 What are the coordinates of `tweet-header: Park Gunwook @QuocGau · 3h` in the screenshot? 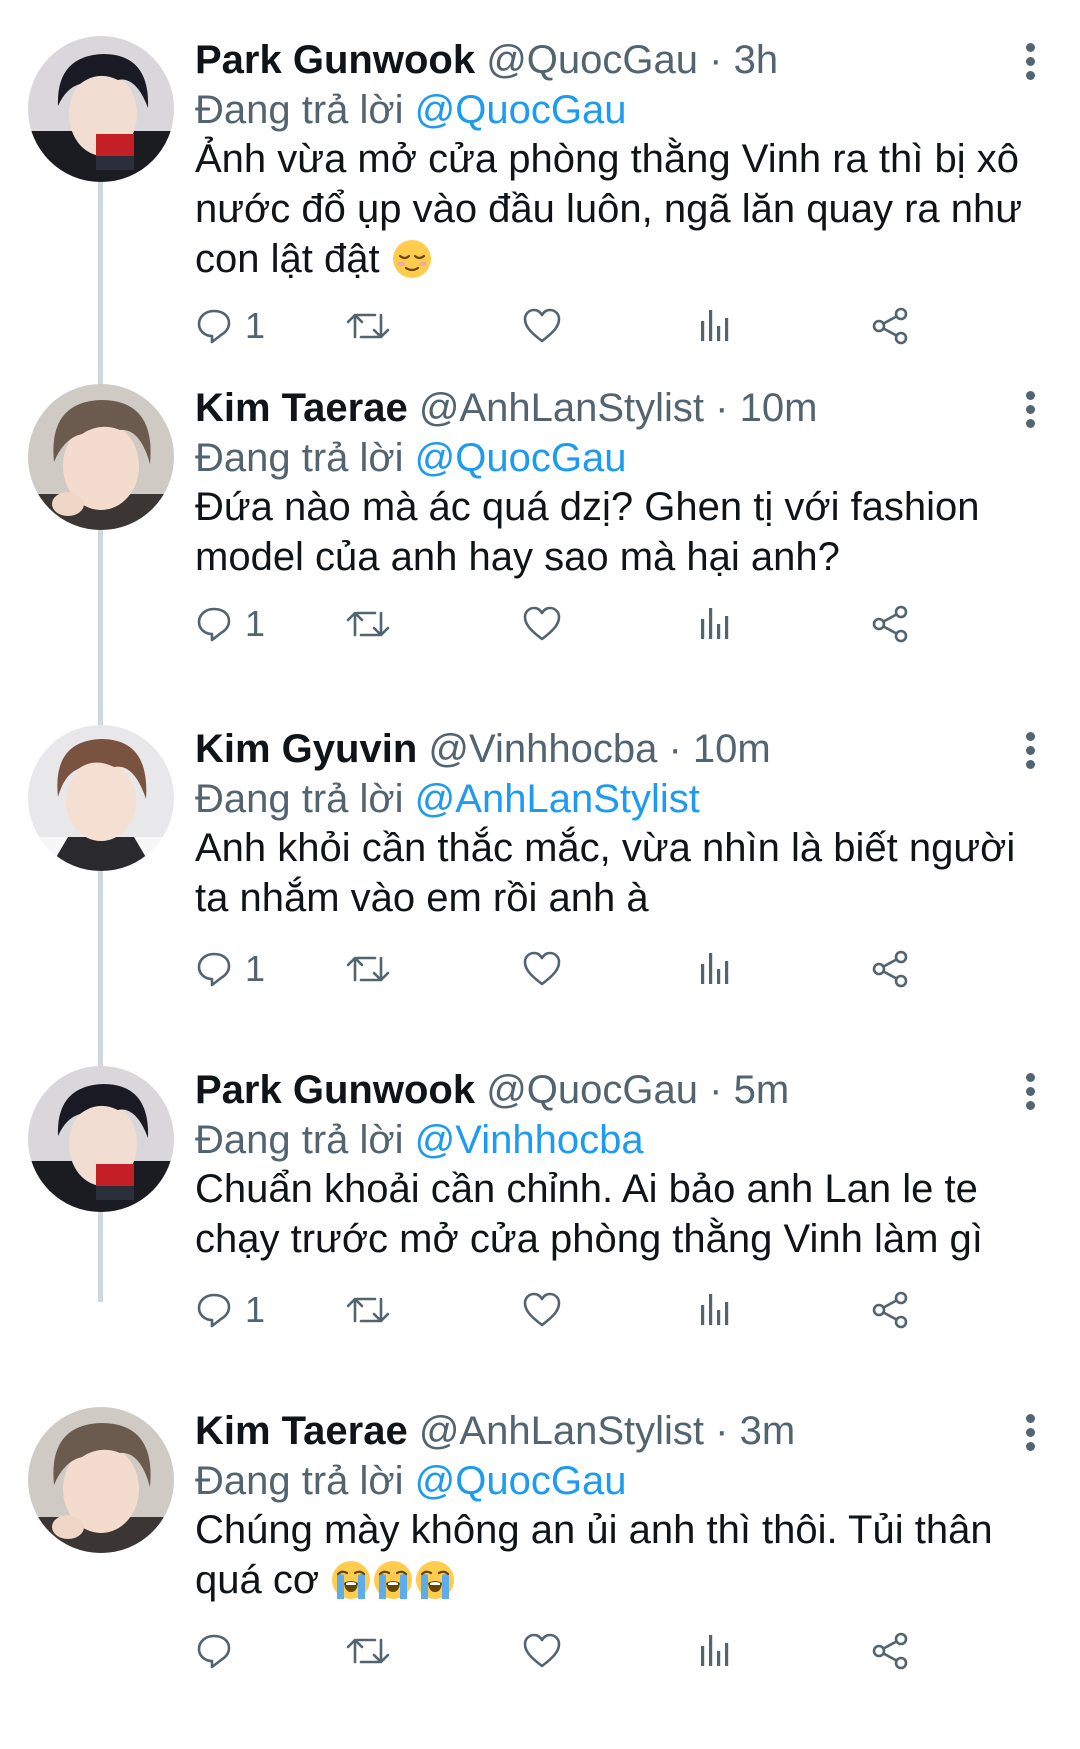 It's located at (595, 60).